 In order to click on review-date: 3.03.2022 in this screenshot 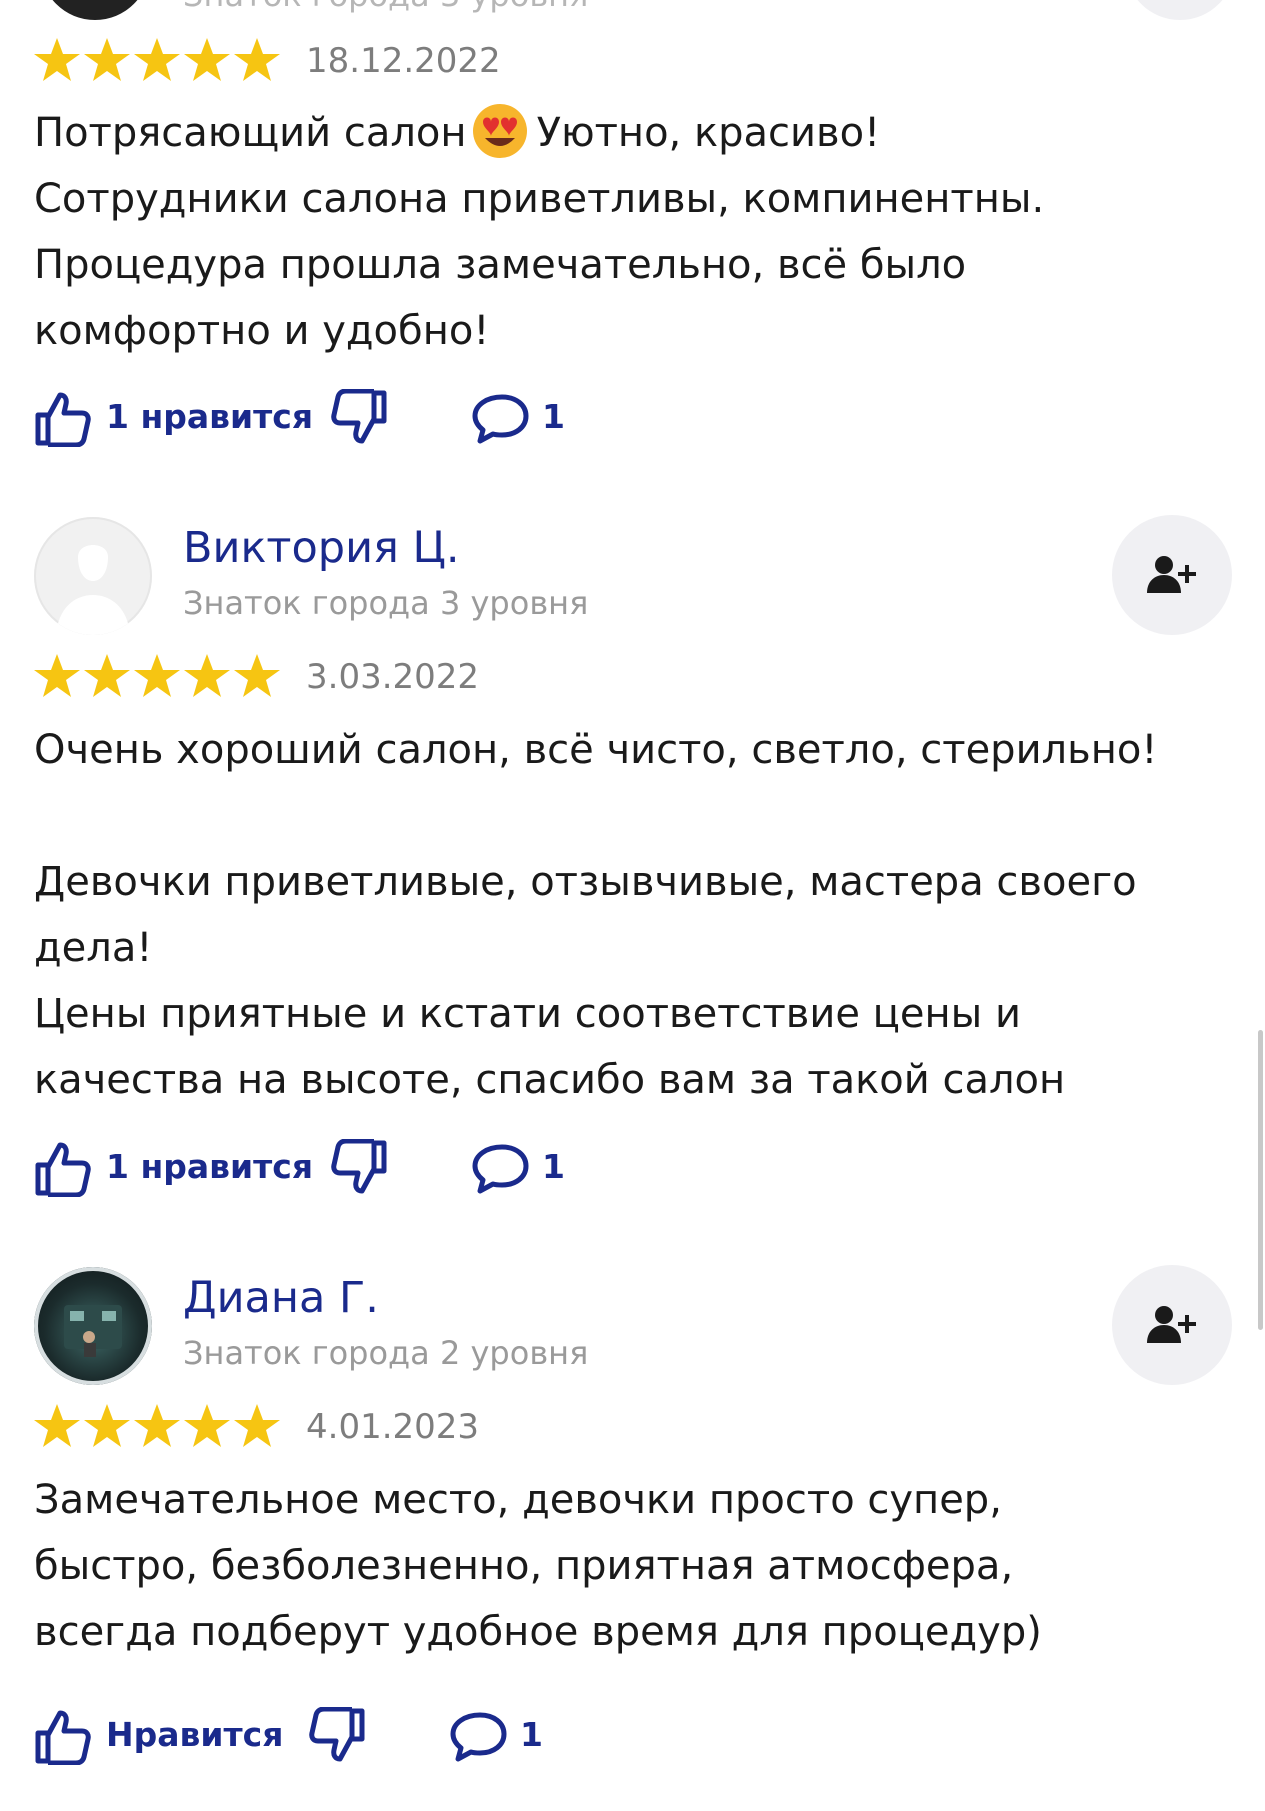, I will do `click(393, 677)`.